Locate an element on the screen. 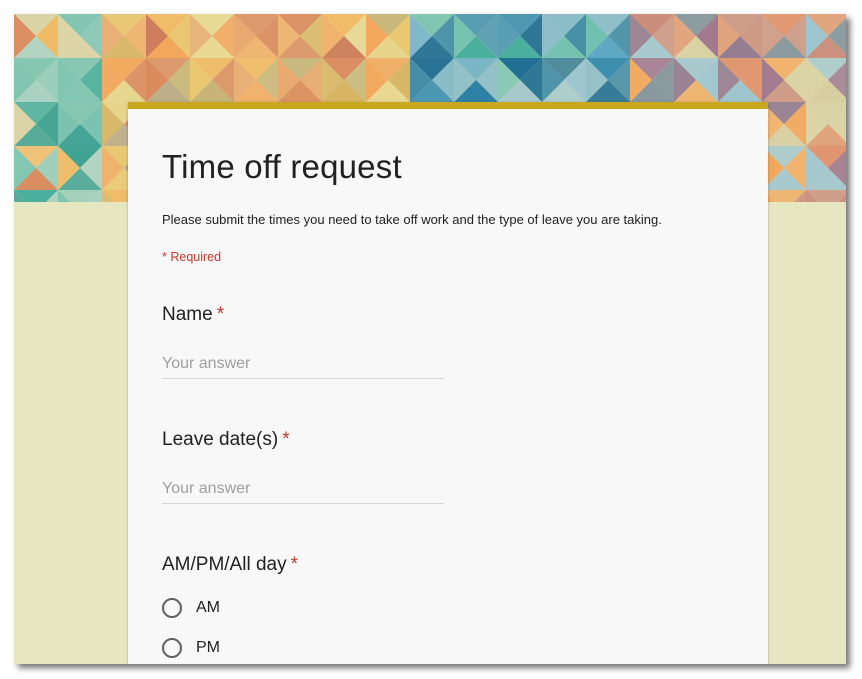 Image resolution: width=862 pixels, height=679 pixels. question-label: Name is located at coordinates (187, 314).